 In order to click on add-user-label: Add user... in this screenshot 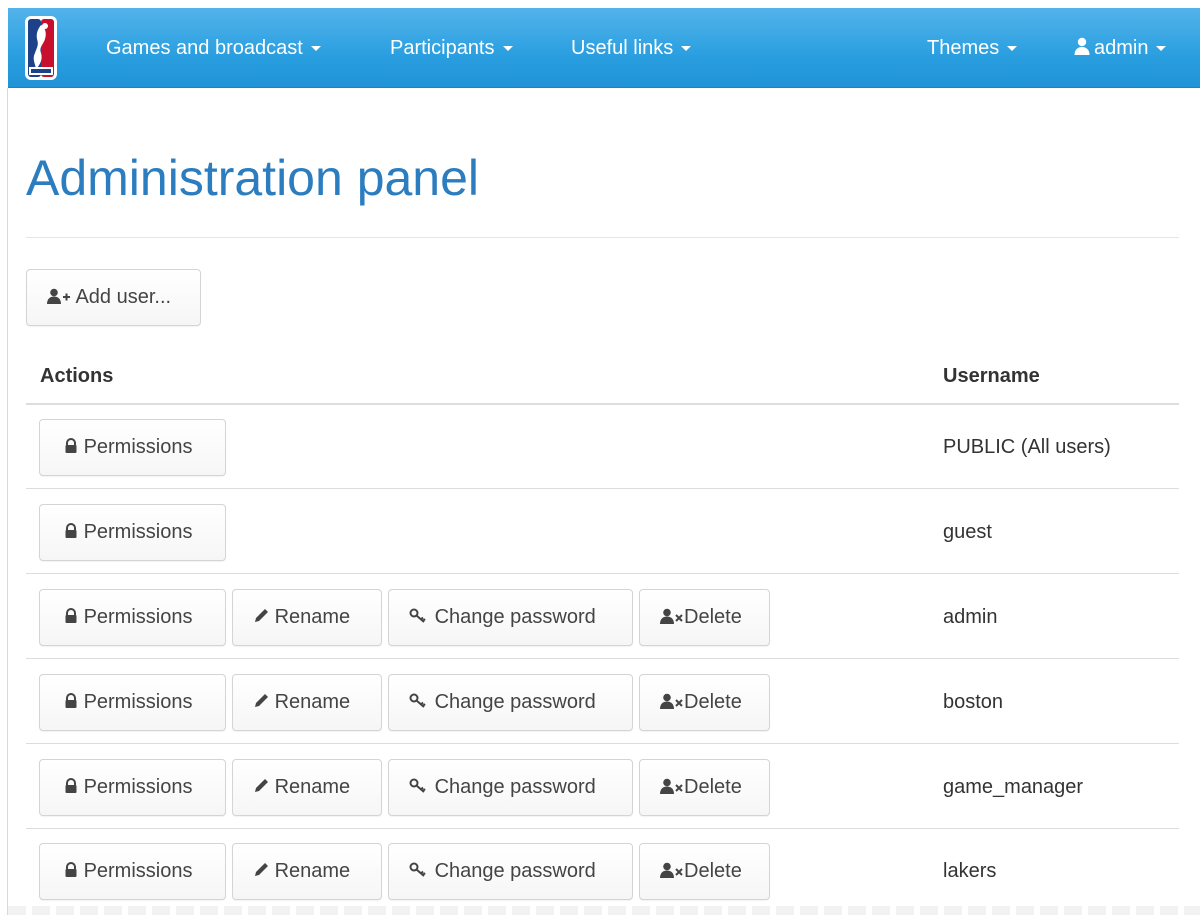, I will do `click(123, 297)`.